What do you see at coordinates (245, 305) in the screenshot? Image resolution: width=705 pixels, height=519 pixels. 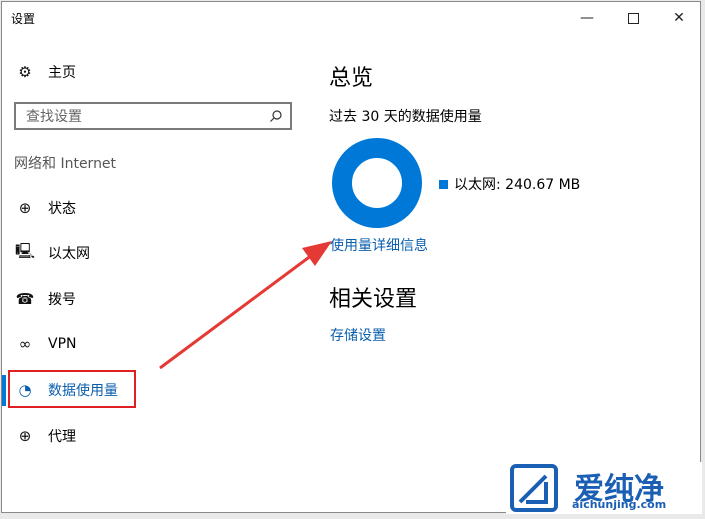 I see `annotation-arrow` at bounding box center [245, 305].